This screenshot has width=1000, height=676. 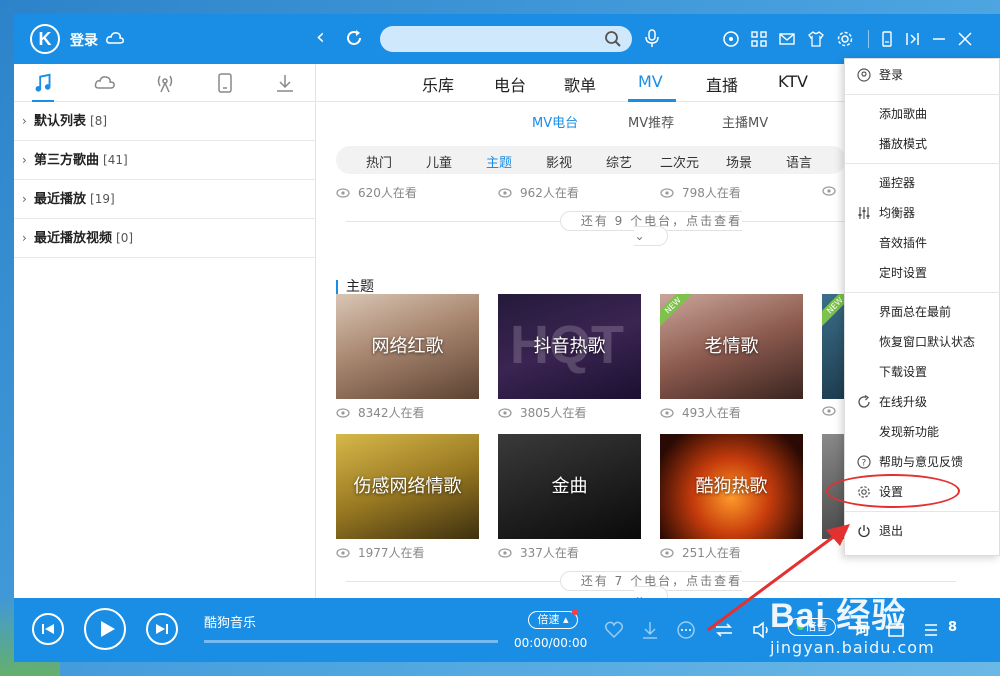 I want to click on menu-item-help-feedback: ? 帮助与意见反馈, so click(x=922, y=462).